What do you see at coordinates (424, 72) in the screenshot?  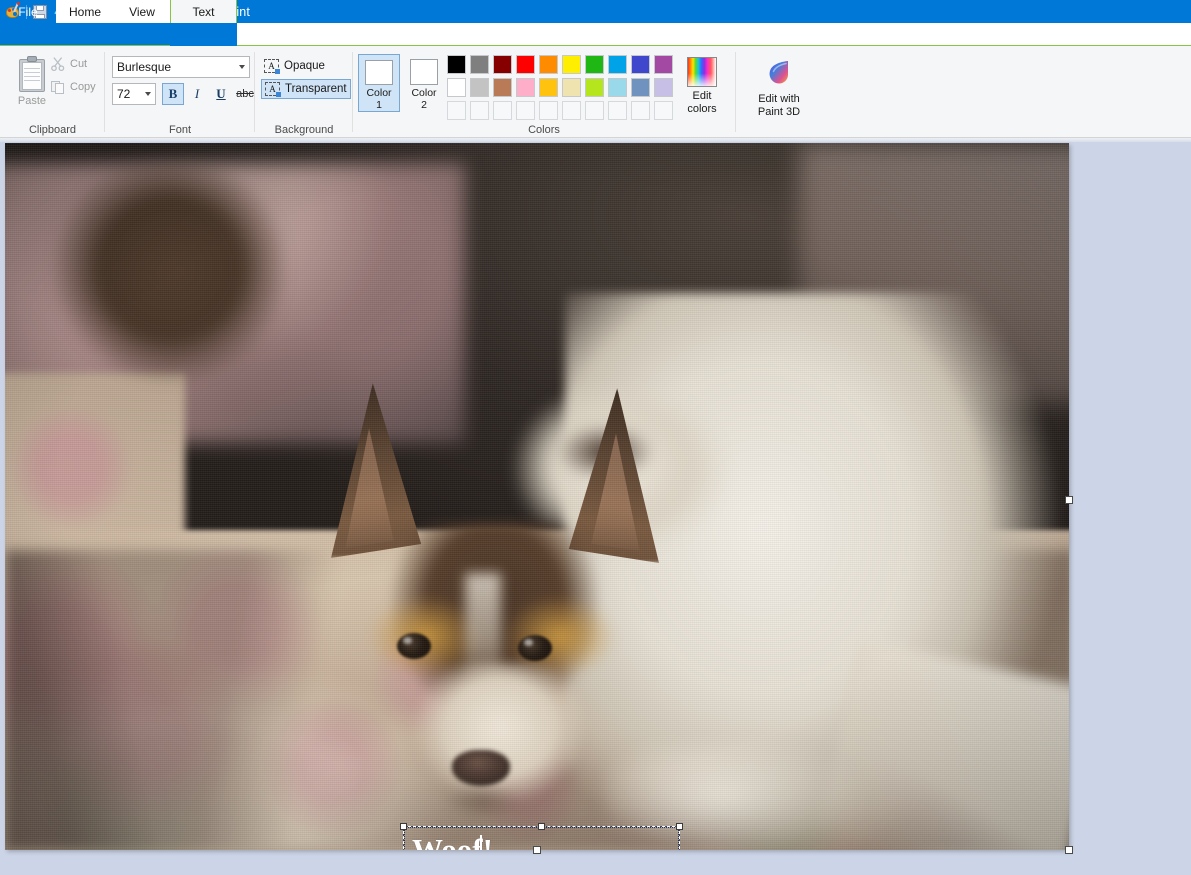 I see `color-2-swatch` at bounding box center [424, 72].